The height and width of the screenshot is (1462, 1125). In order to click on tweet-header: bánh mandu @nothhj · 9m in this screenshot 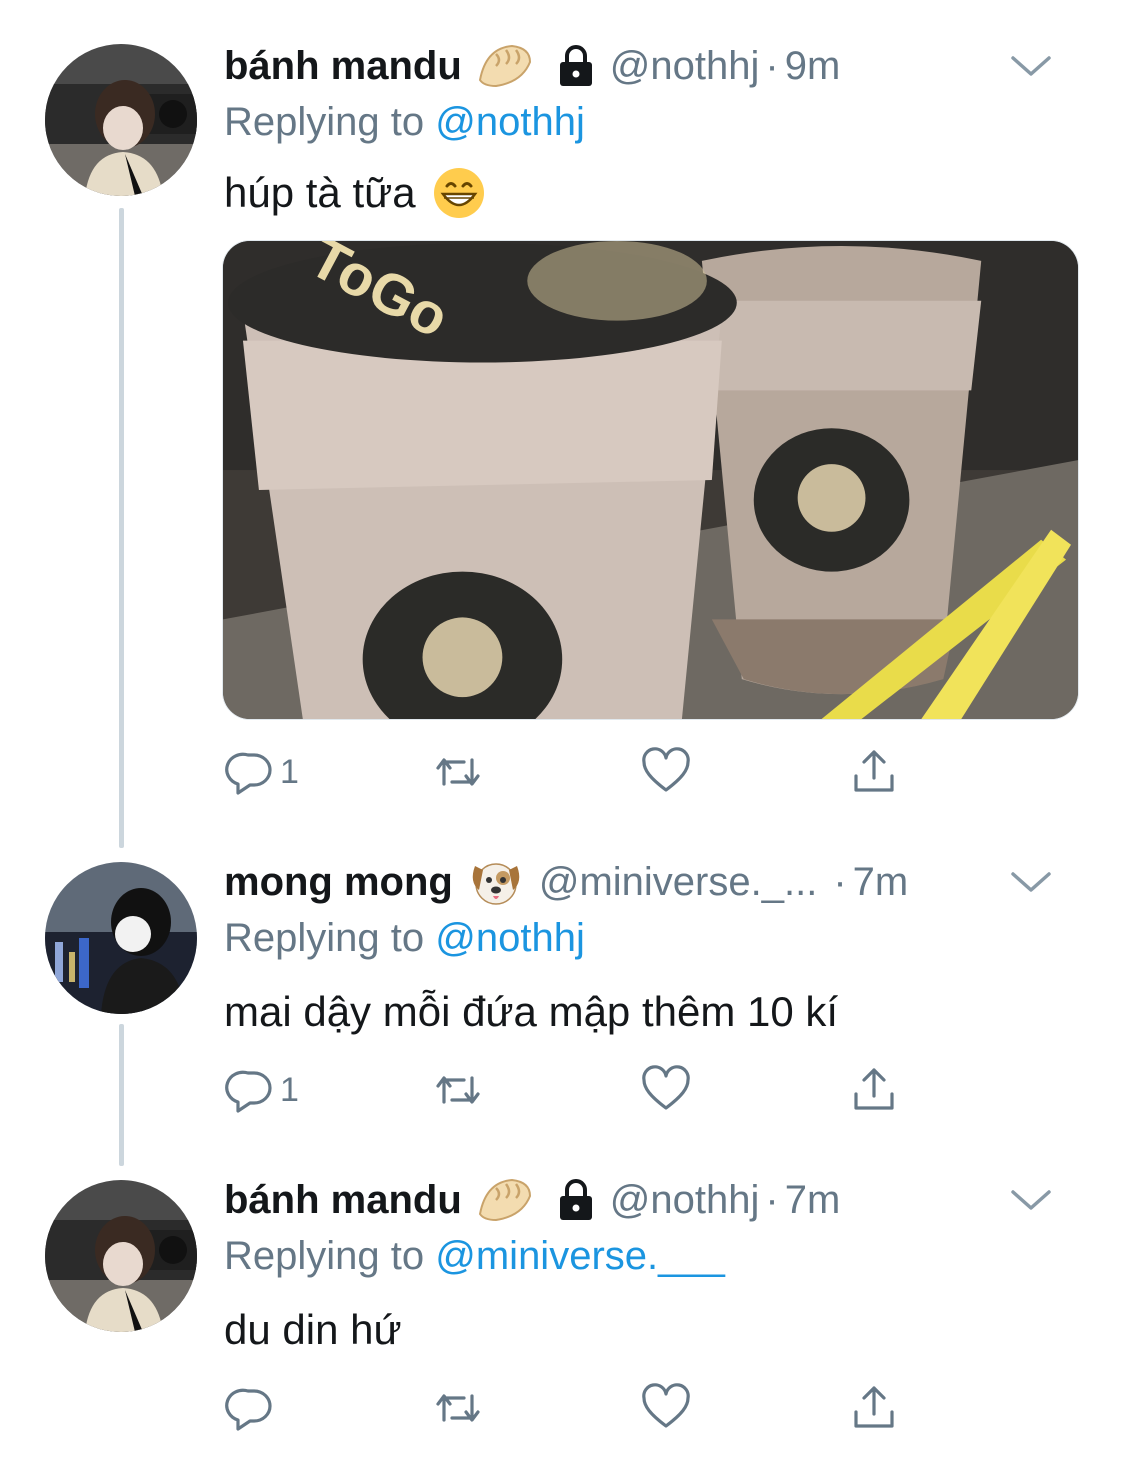, I will do `click(659, 66)`.